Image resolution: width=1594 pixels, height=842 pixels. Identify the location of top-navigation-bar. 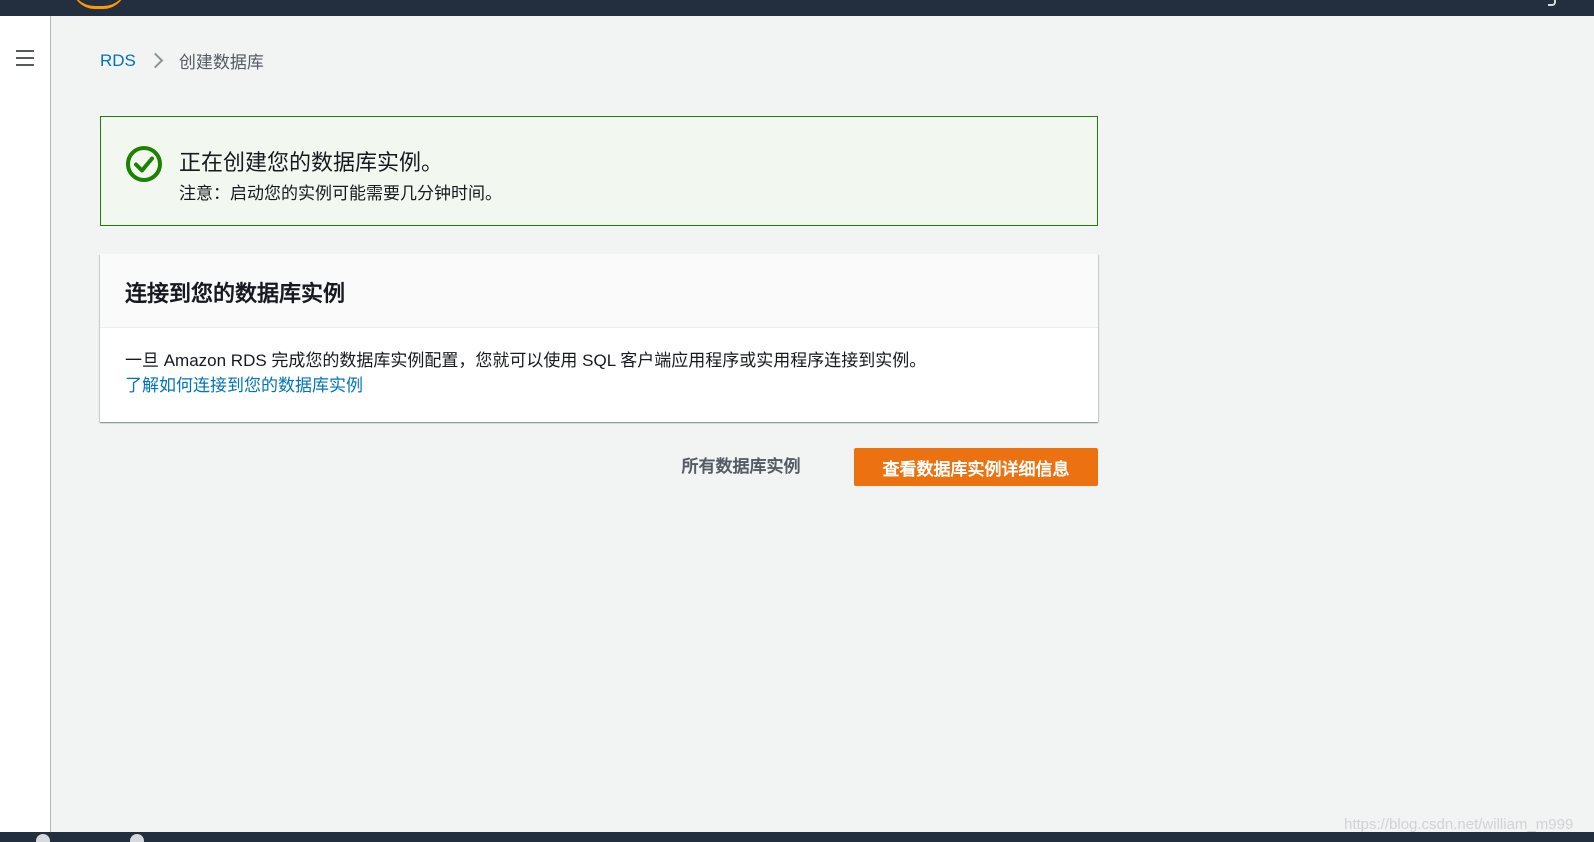
(797, 8).